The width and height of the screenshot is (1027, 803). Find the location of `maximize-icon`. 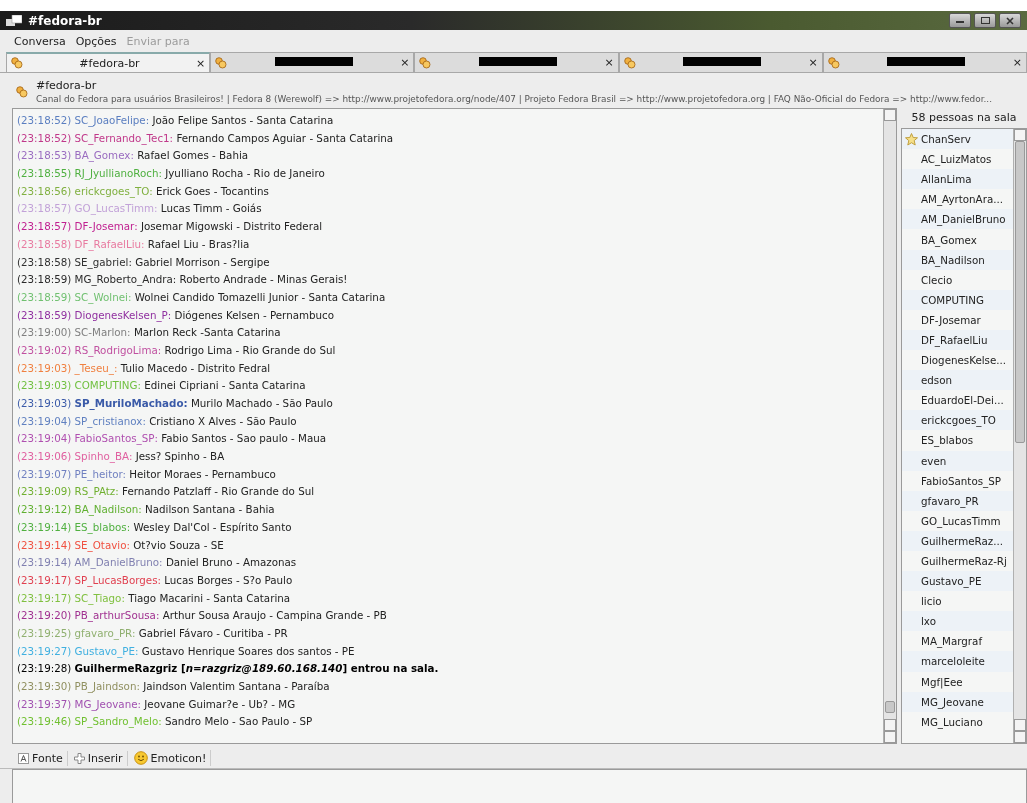

maximize-icon is located at coordinates (985, 20).